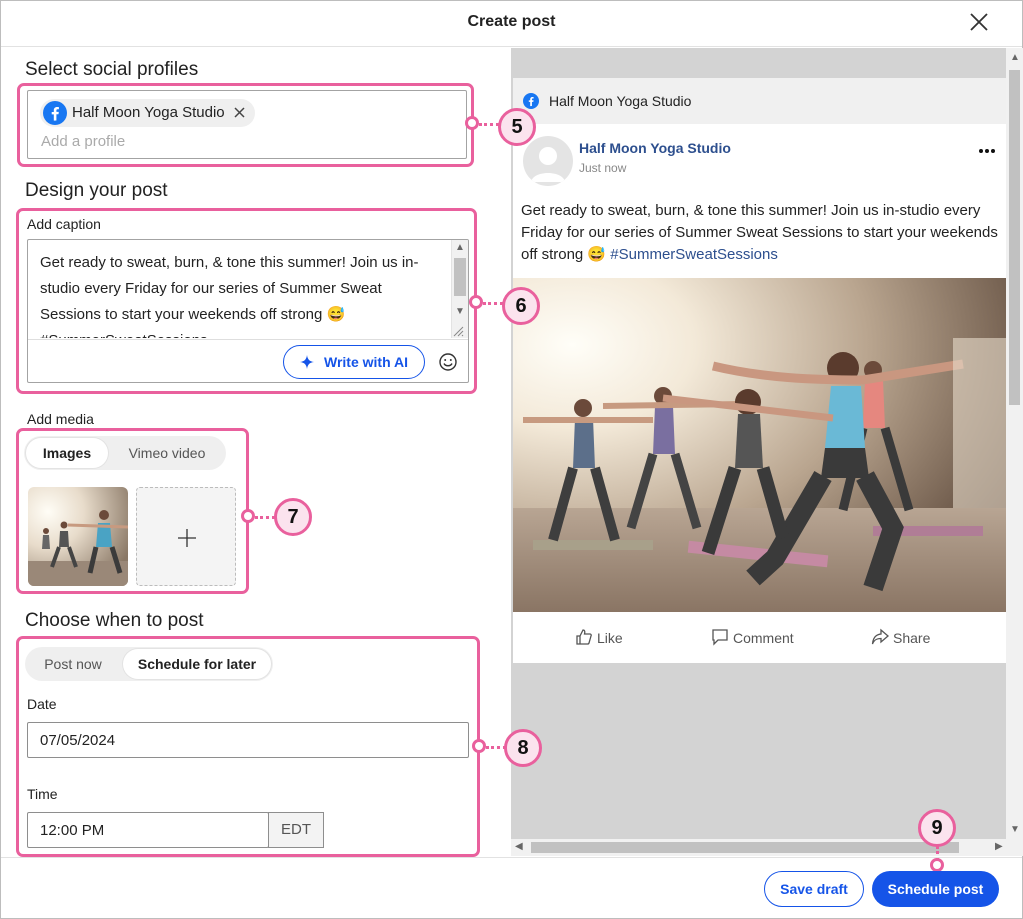  Describe the element at coordinates (987, 151) in the screenshot. I see `more-options-icon` at that location.